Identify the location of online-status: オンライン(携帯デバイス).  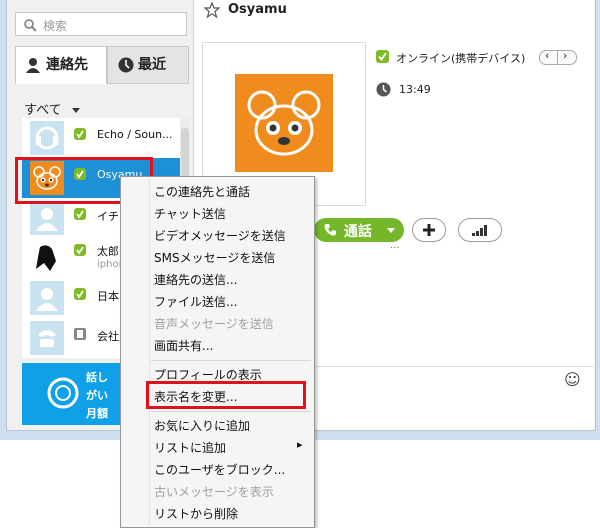
(461, 58).